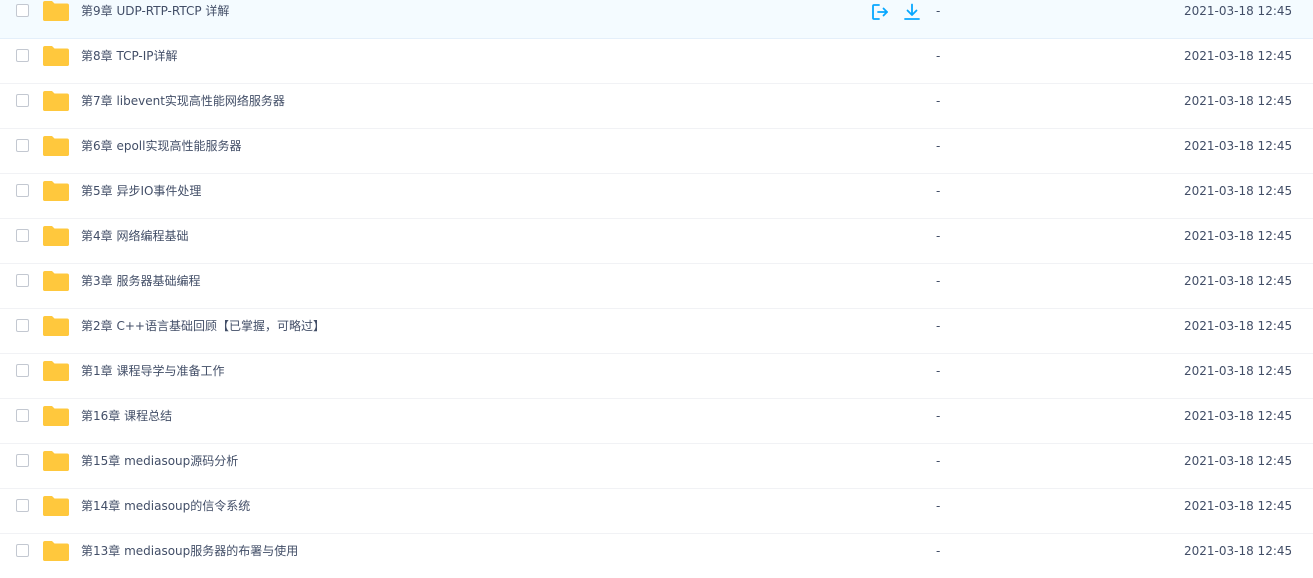 The height and width of the screenshot is (578, 1313). Describe the element at coordinates (152, 371) in the screenshot. I see `file-name: 第1章 课程导学与准备工作` at that location.